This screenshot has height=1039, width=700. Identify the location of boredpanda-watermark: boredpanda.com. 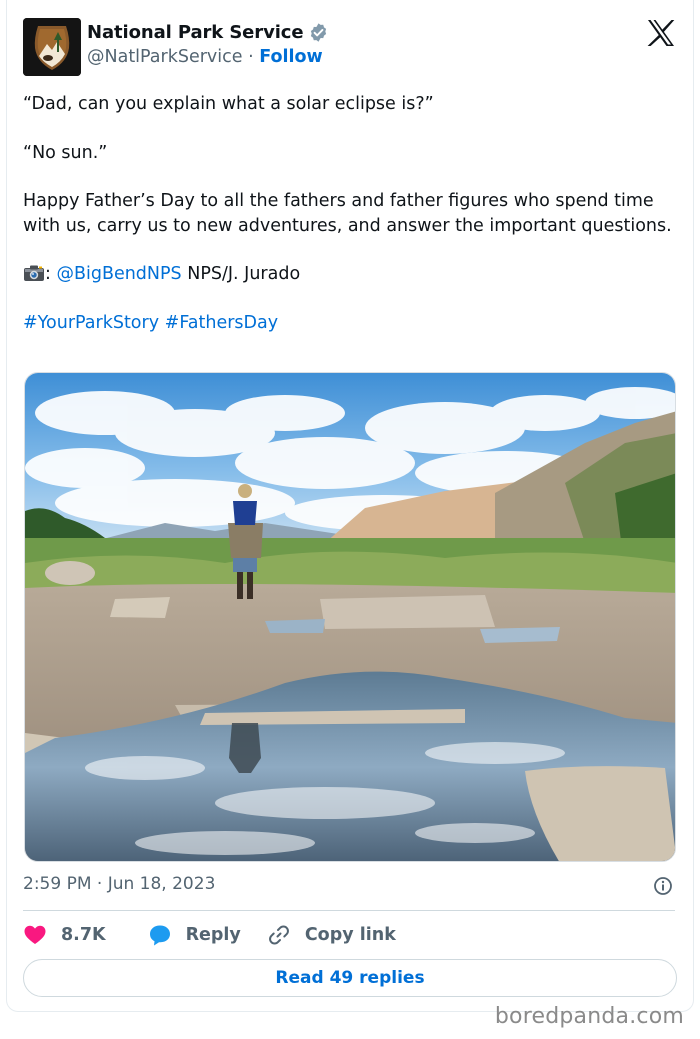
(589, 1016).